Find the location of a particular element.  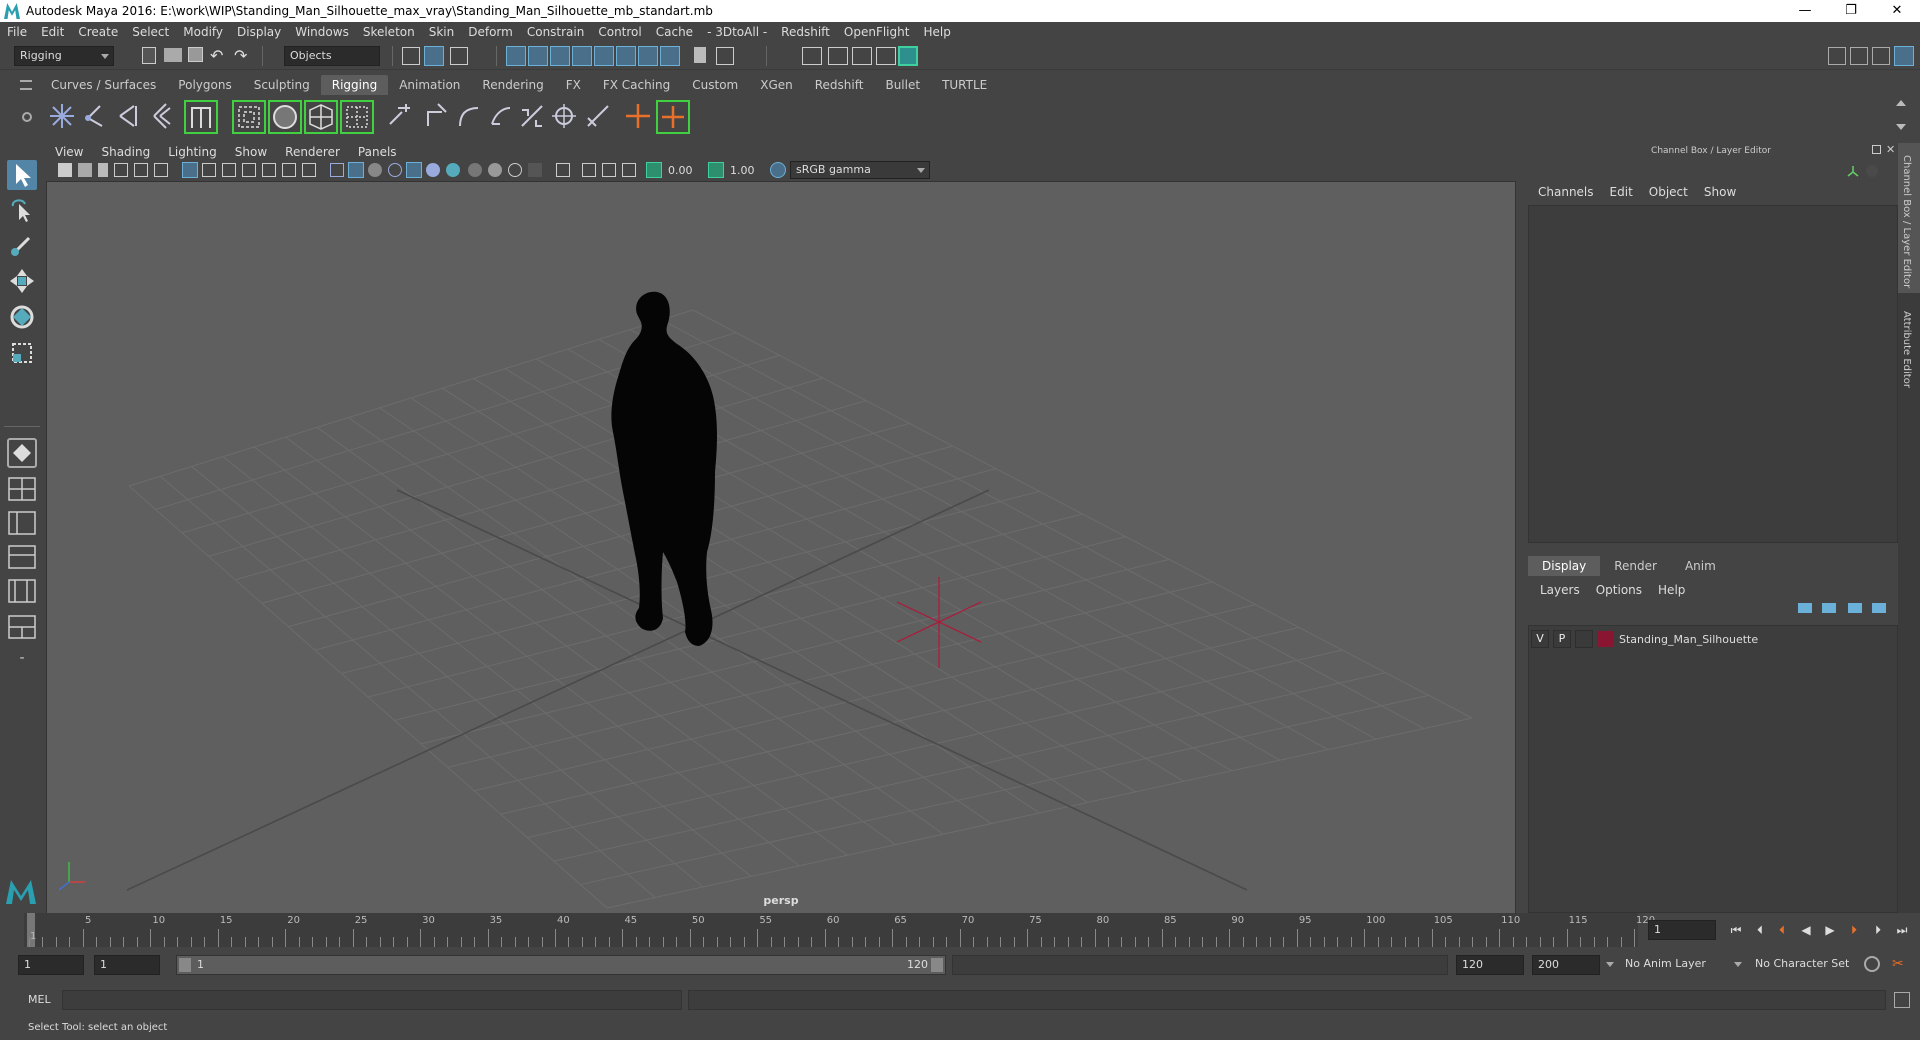

shelf-tab-custom: Custom is located at coordinates (715, 85).